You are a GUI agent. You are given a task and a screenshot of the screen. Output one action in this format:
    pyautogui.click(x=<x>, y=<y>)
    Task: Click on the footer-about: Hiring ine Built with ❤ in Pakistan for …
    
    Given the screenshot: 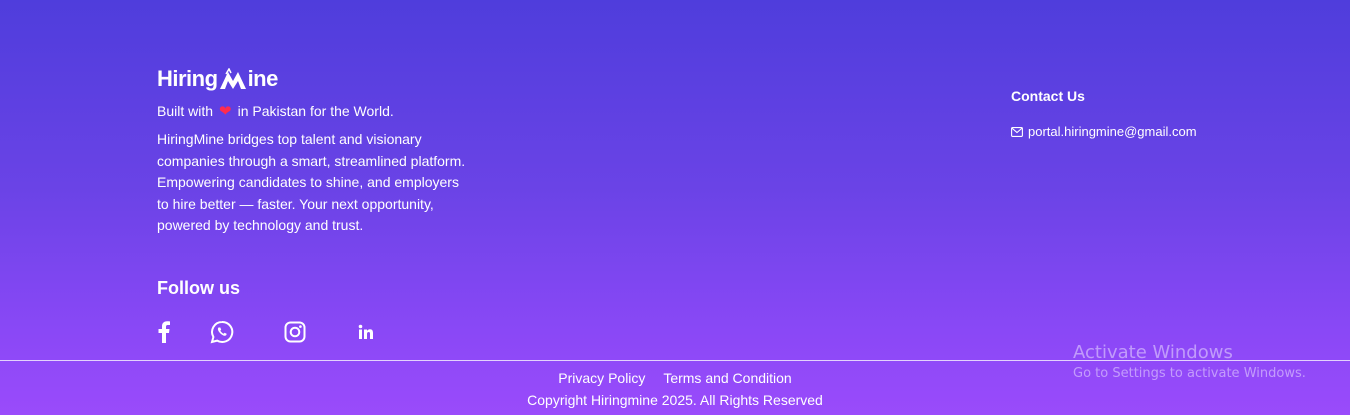 What is the action you would take?
    pyautogui.click(x=317, y=151)
    